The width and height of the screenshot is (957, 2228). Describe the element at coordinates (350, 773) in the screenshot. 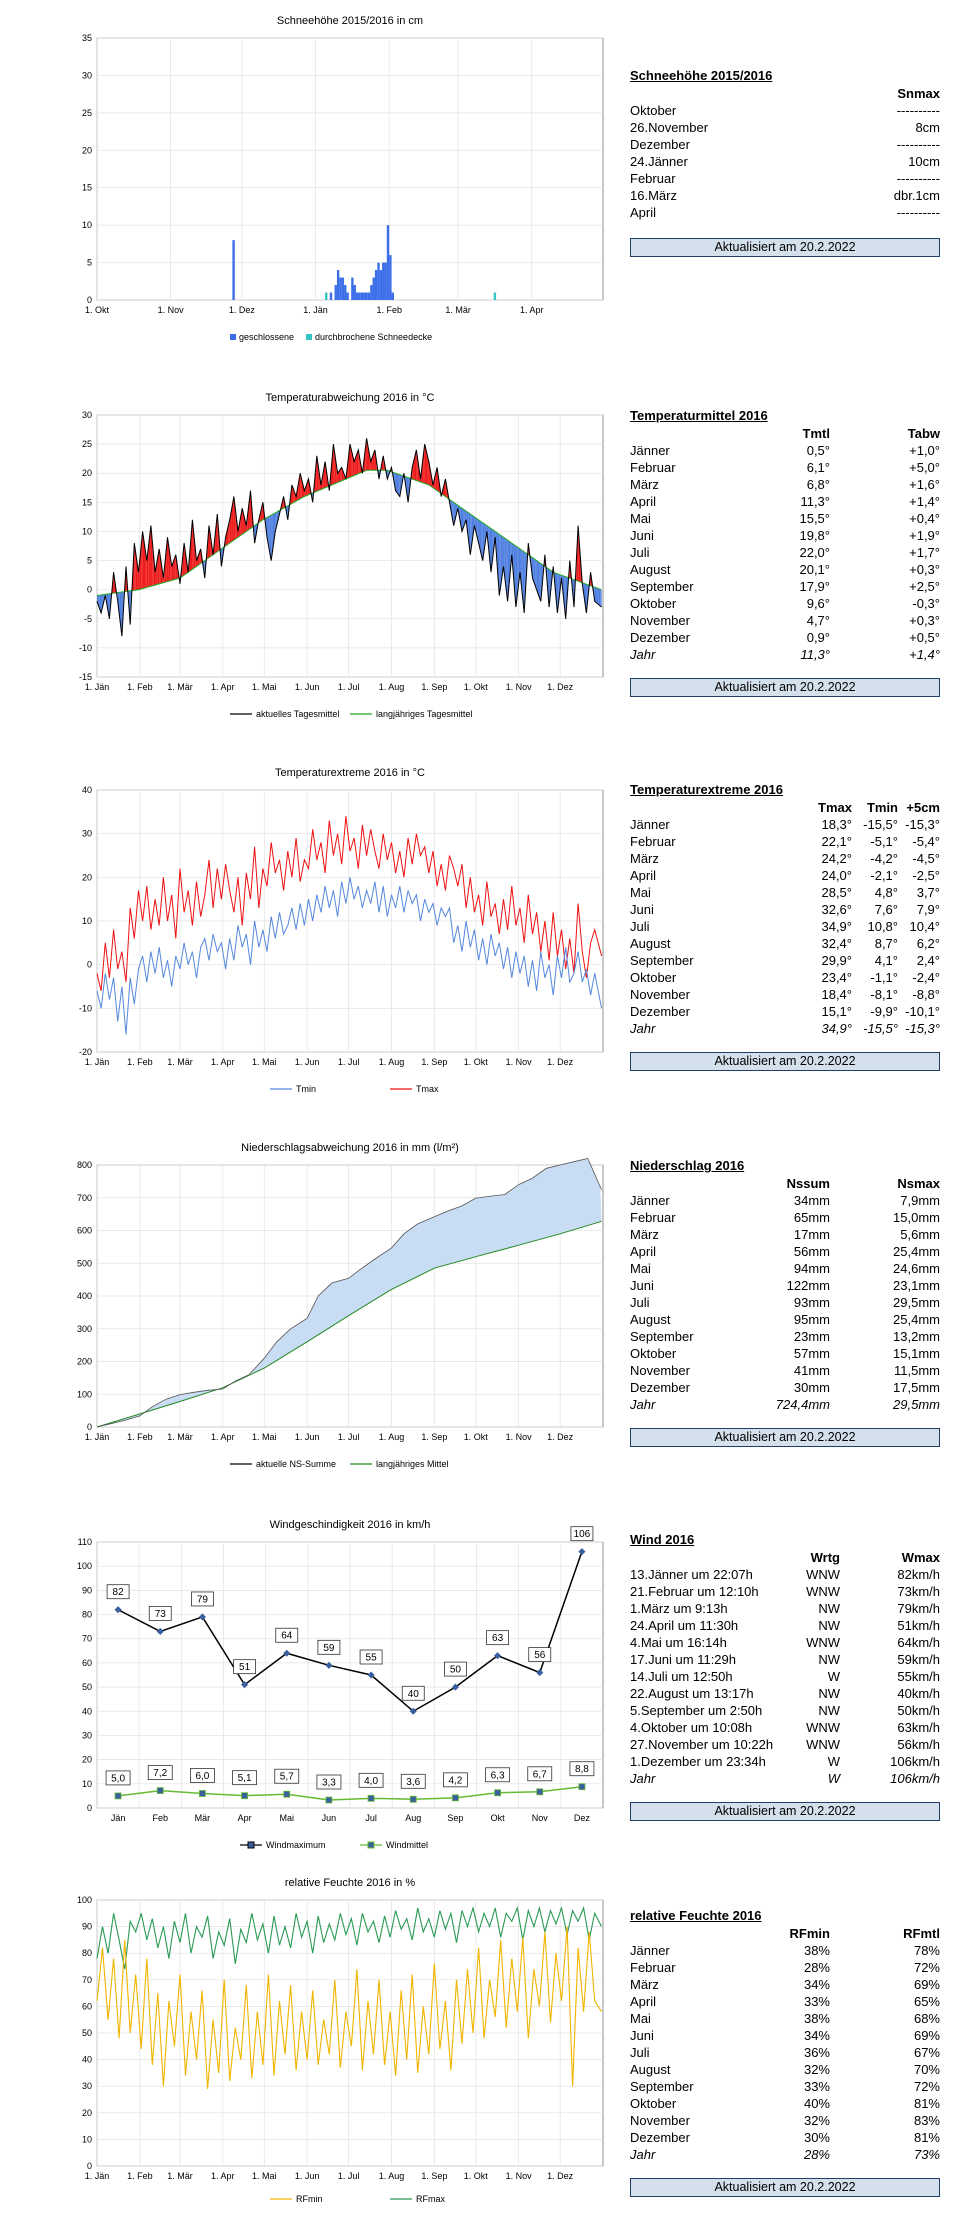

I see `chart-title: Temperaturextreme 2016 in °C` at that location.